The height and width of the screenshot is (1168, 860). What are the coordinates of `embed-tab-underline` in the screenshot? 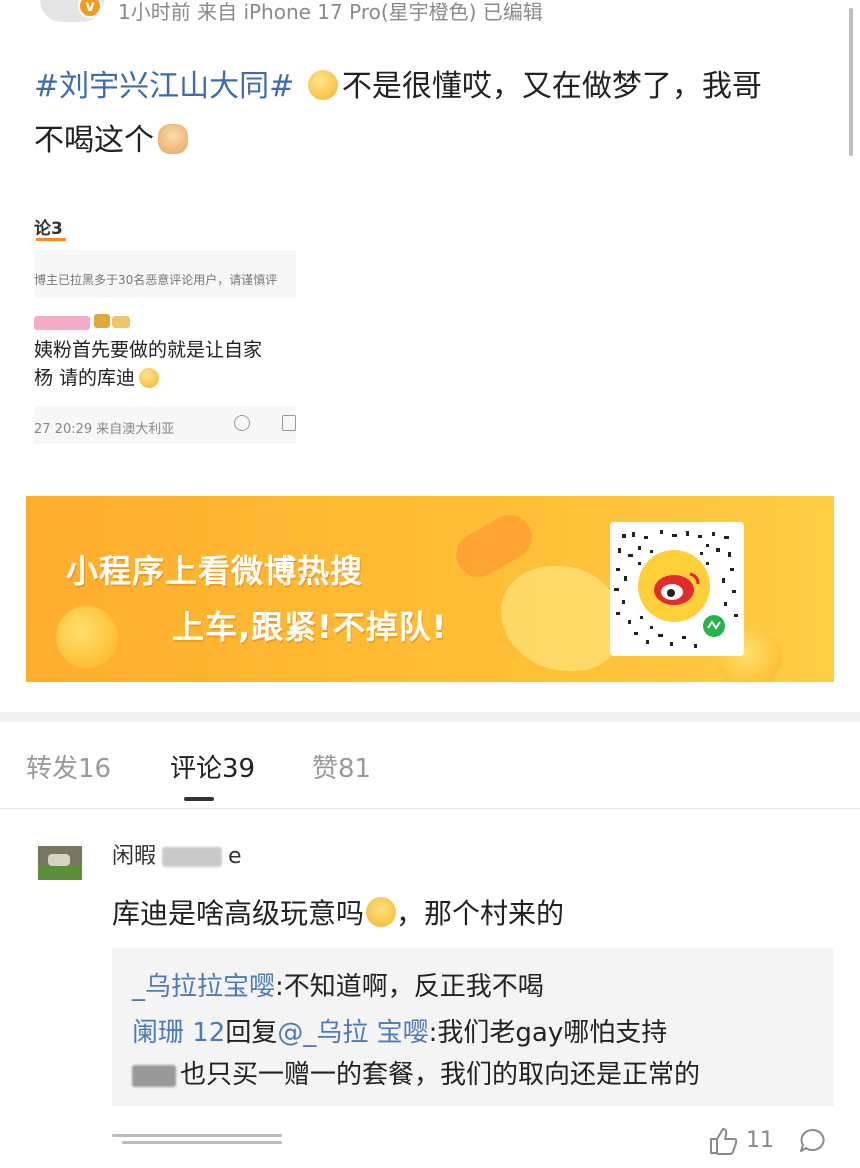 It's located at (51, 239).